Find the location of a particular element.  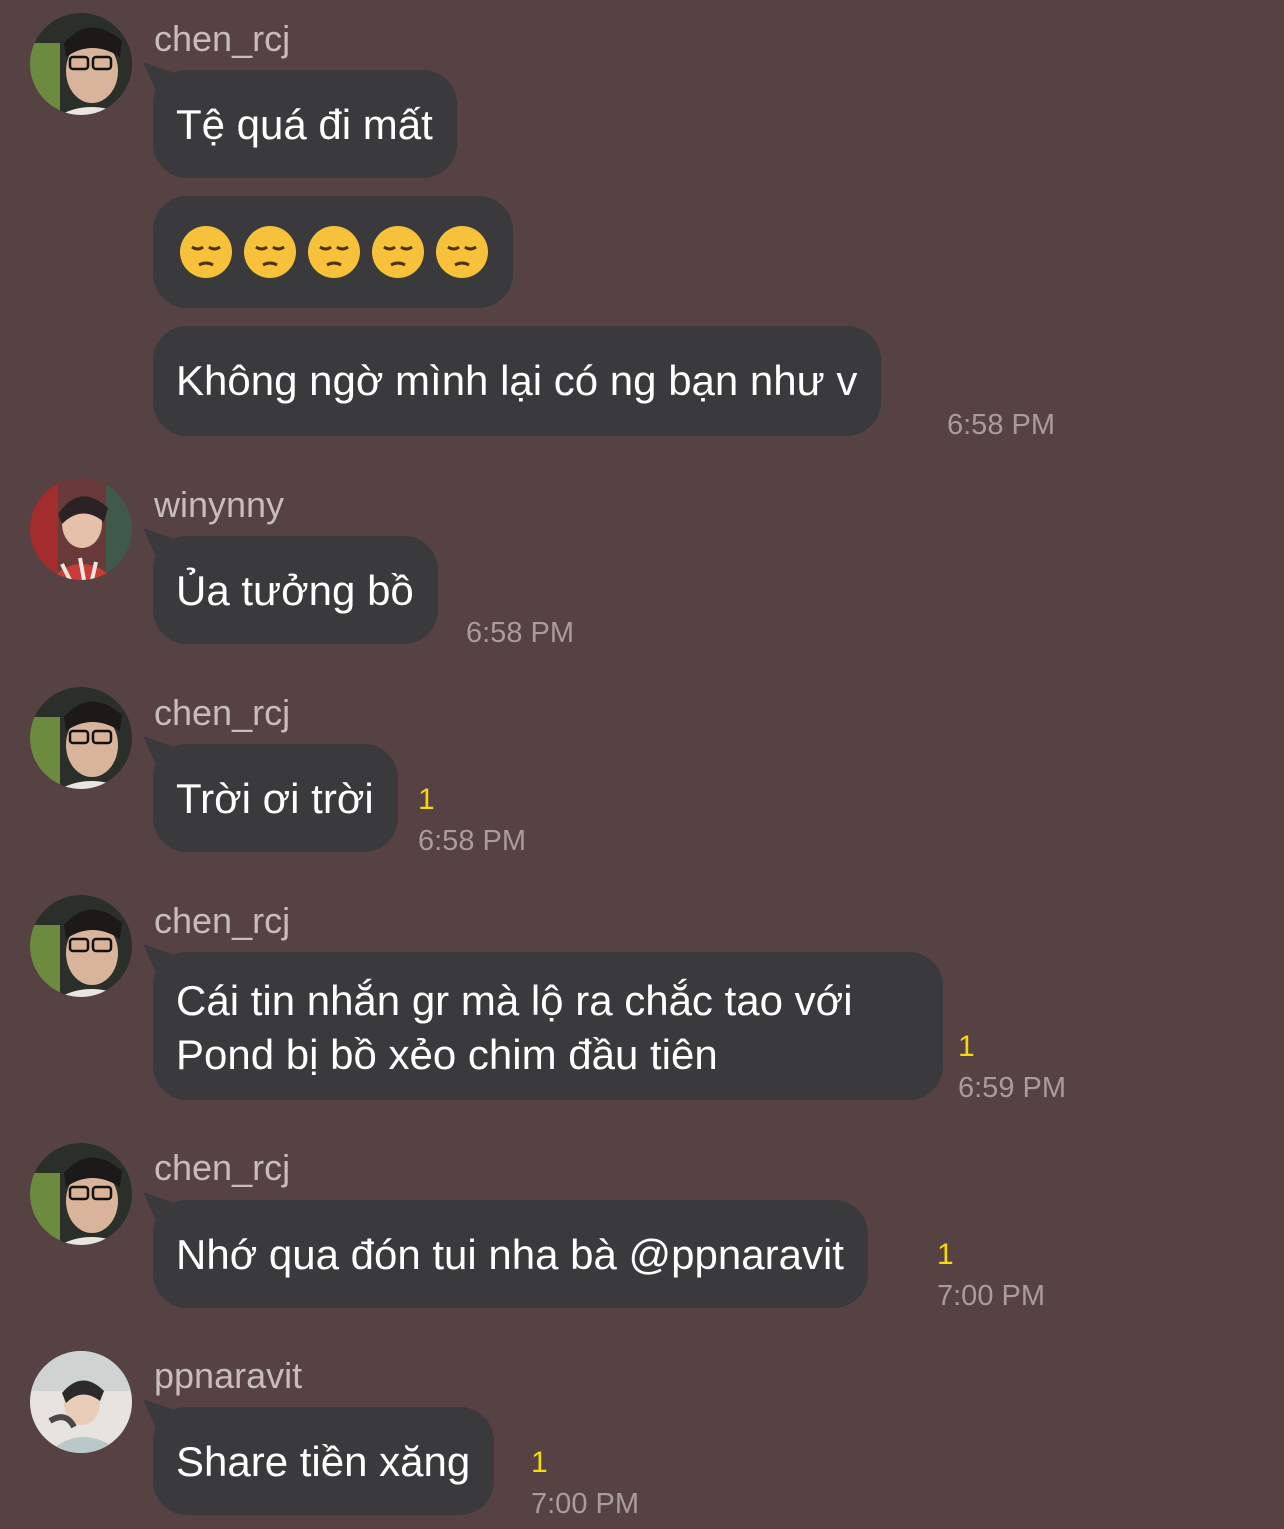

message-text: Không ngờ mình lại có ng bạn như v is located at coordinates (517, 380).